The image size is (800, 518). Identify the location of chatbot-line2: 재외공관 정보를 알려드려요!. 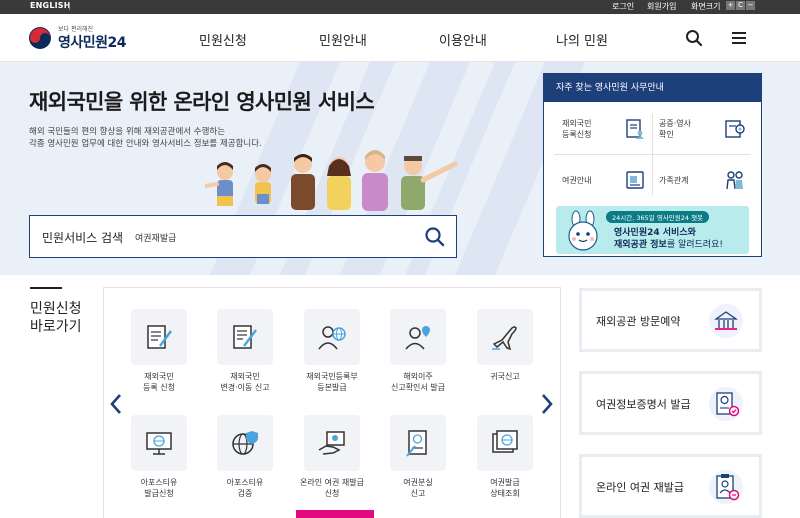
(668, 243).